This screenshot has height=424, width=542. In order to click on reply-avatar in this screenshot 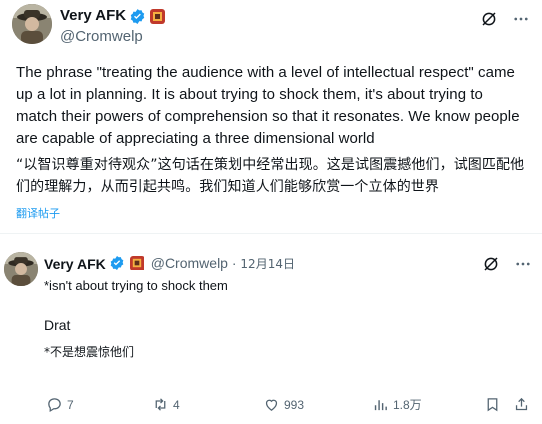, I will do `click(21, 269)`.